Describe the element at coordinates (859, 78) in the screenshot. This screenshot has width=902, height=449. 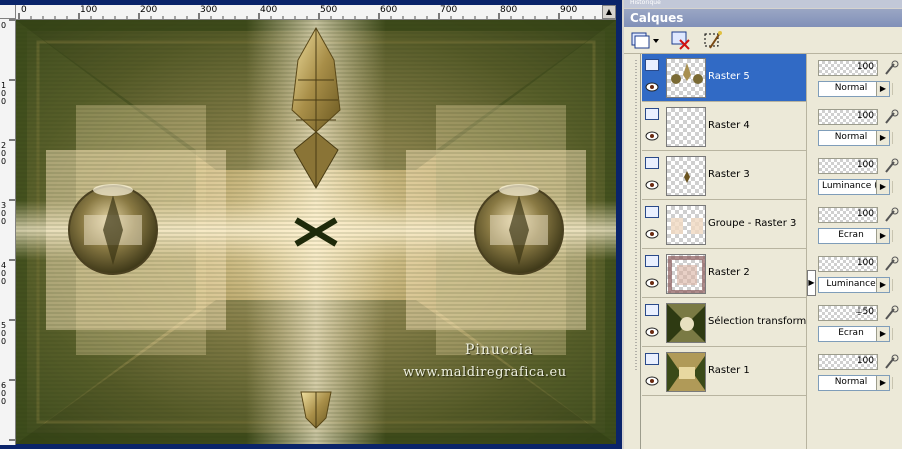
I see `layer-props-raster-5: 100 Normal ▶` at that location.